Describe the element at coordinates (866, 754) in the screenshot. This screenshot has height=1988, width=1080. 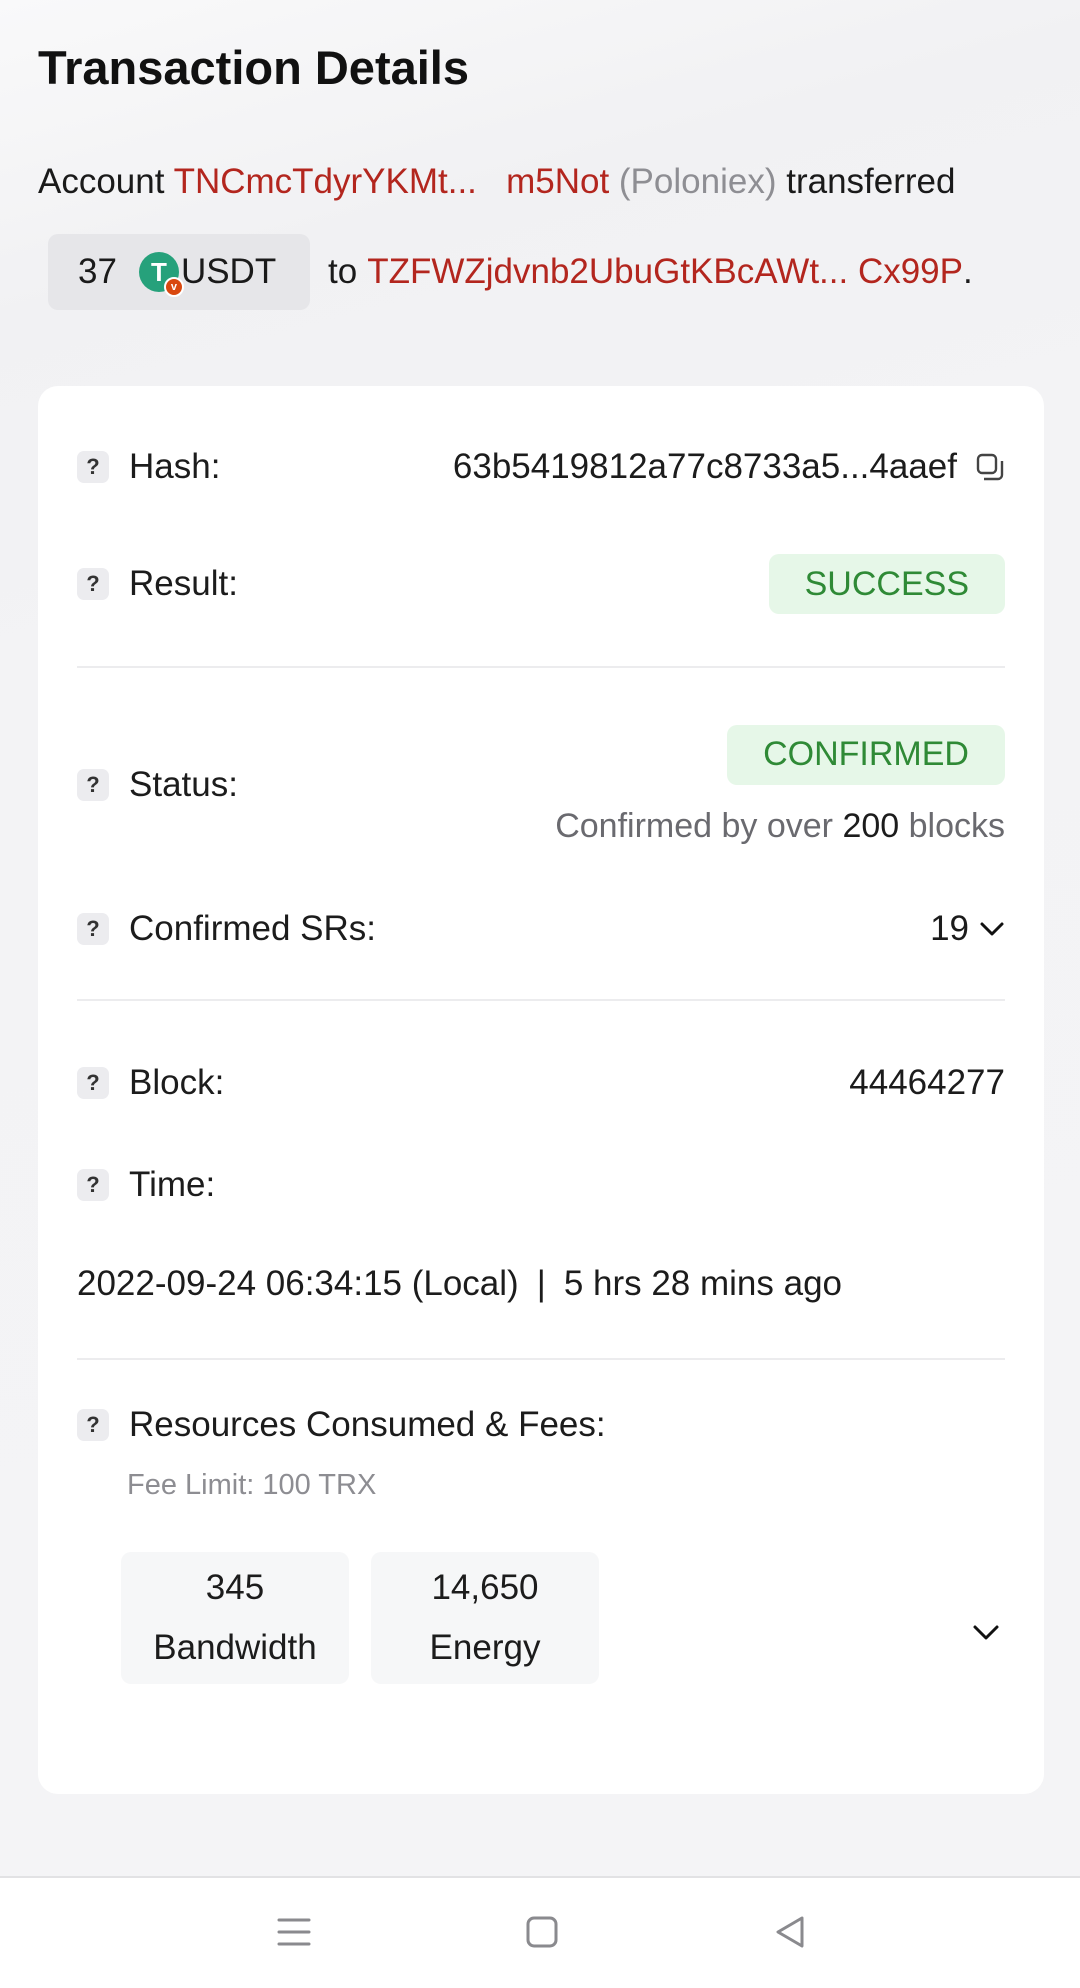
I see `status-badge: CONFIRMED` at that location.